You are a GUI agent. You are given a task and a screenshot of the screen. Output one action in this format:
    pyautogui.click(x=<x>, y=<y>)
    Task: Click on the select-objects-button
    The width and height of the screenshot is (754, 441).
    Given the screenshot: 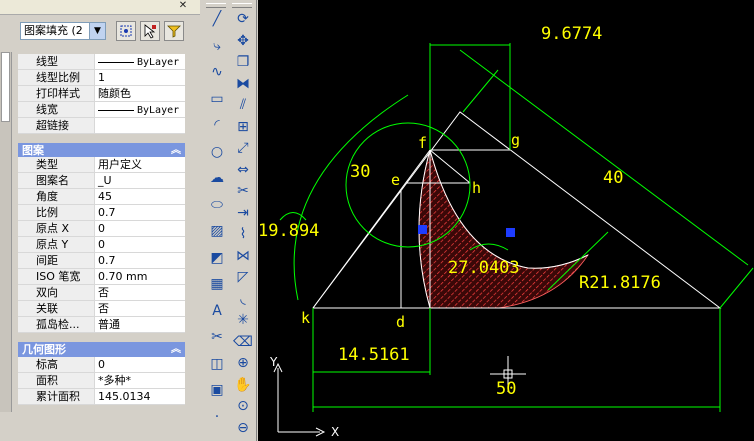 What is the action you would take?
    pyautogui.click(x=150, y=31)
    